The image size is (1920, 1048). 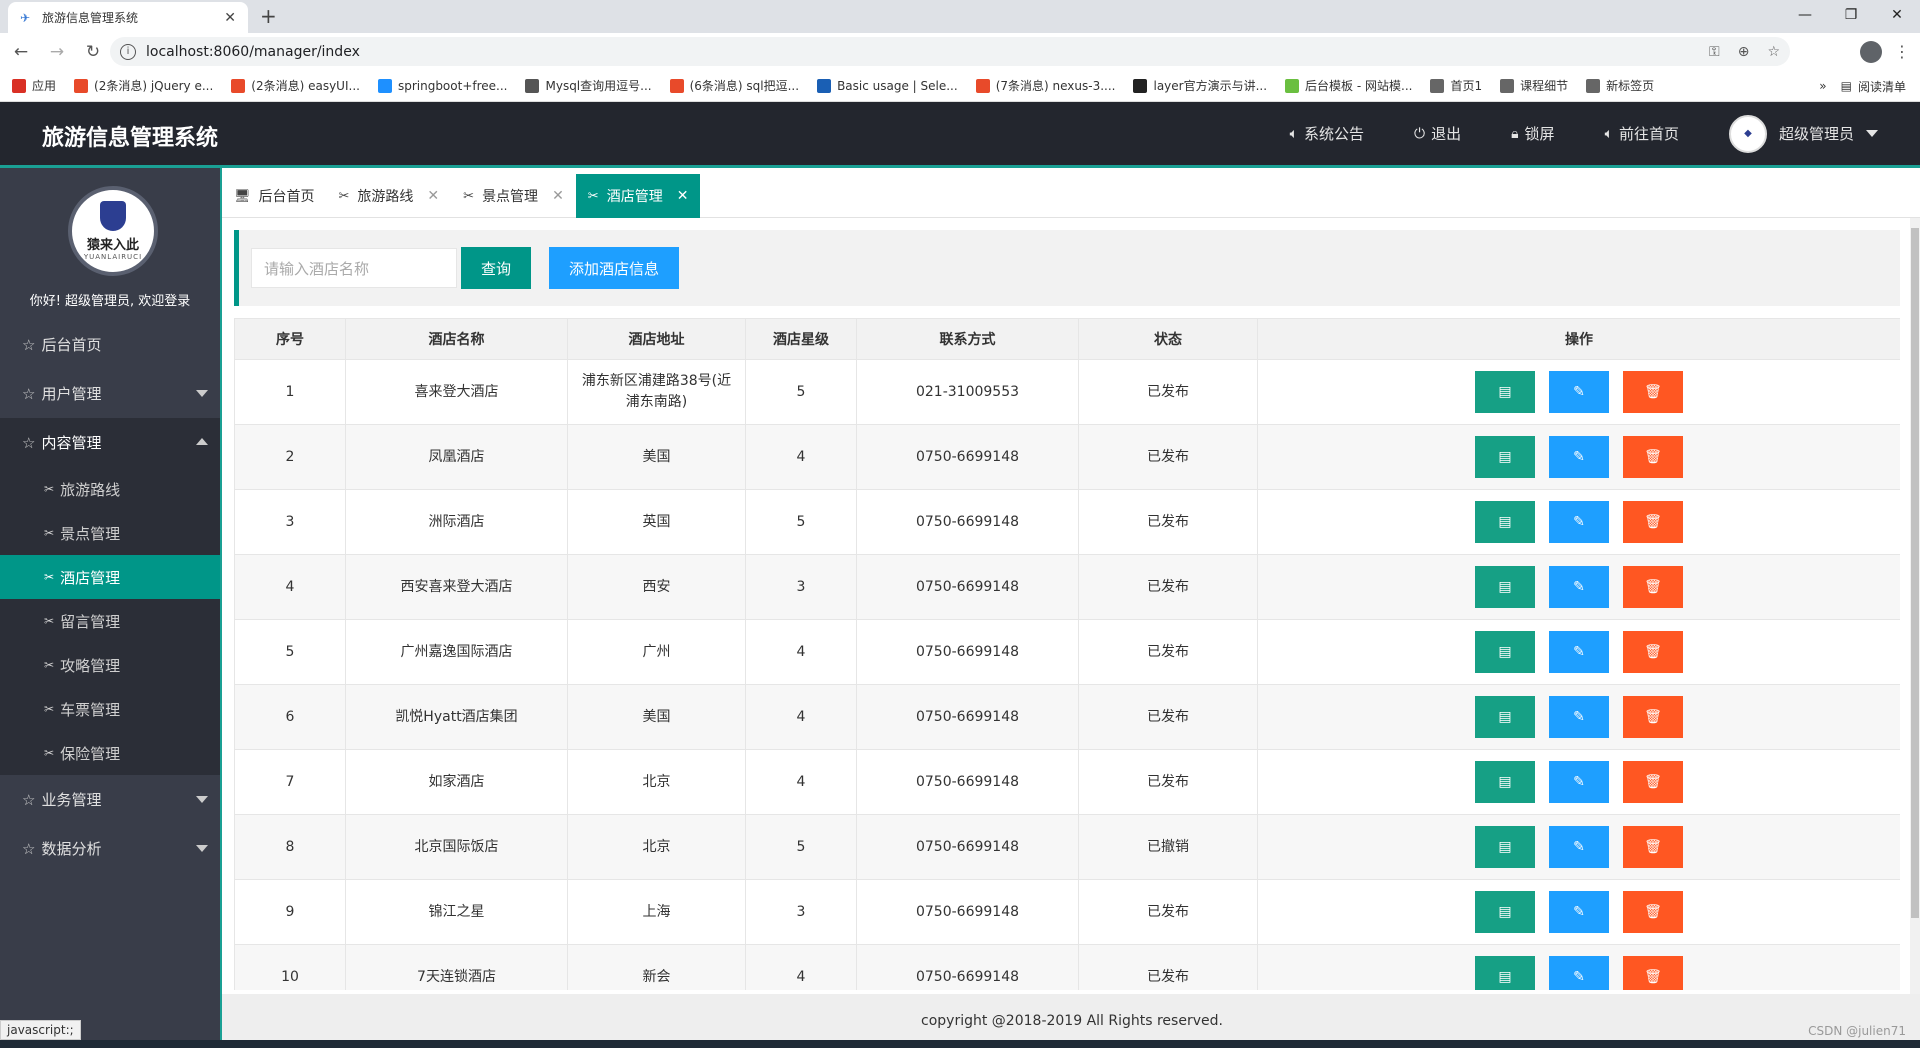 What do you see at coordinates (1437, 133) in the screenshot?
I see `nav-logout: ⏻ 退出` at bounding box center [1437, 133].